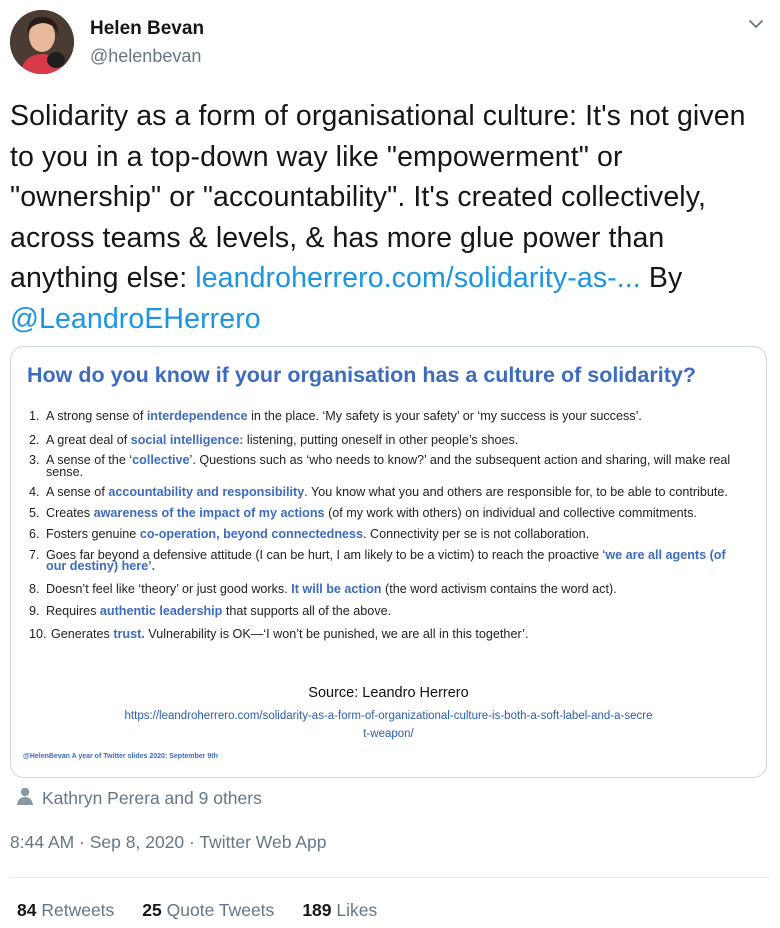  What do you see at coordinates (251, 534) in the screenshot?
I see `item-highlight: co-operation, beyond connectedness` at bounding box center [251, 534].